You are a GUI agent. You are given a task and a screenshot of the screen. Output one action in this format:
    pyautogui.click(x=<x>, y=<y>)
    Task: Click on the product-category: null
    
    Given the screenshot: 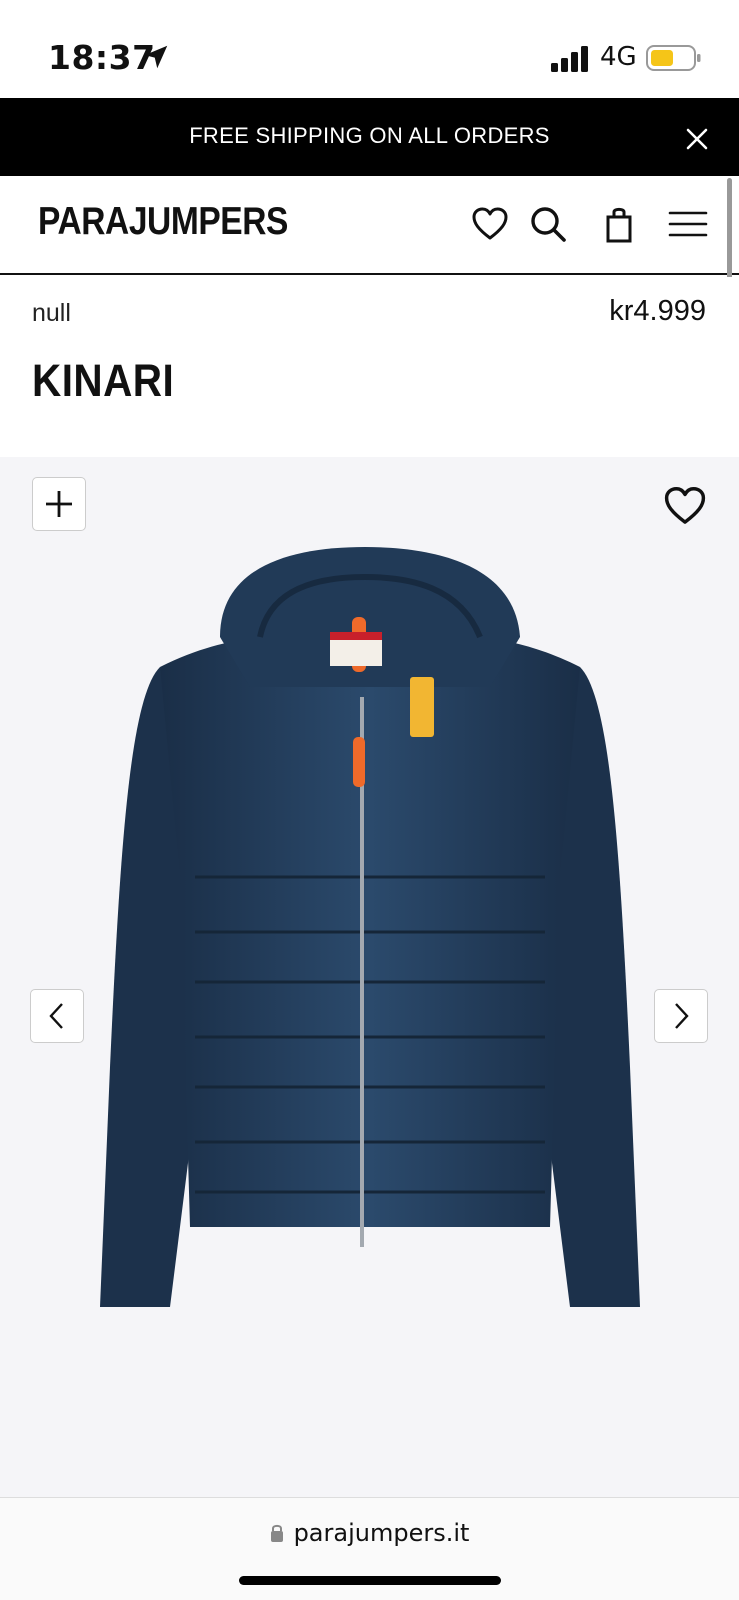 What is the action you would take?
    pyautogui.click(x=51, y=313)
    